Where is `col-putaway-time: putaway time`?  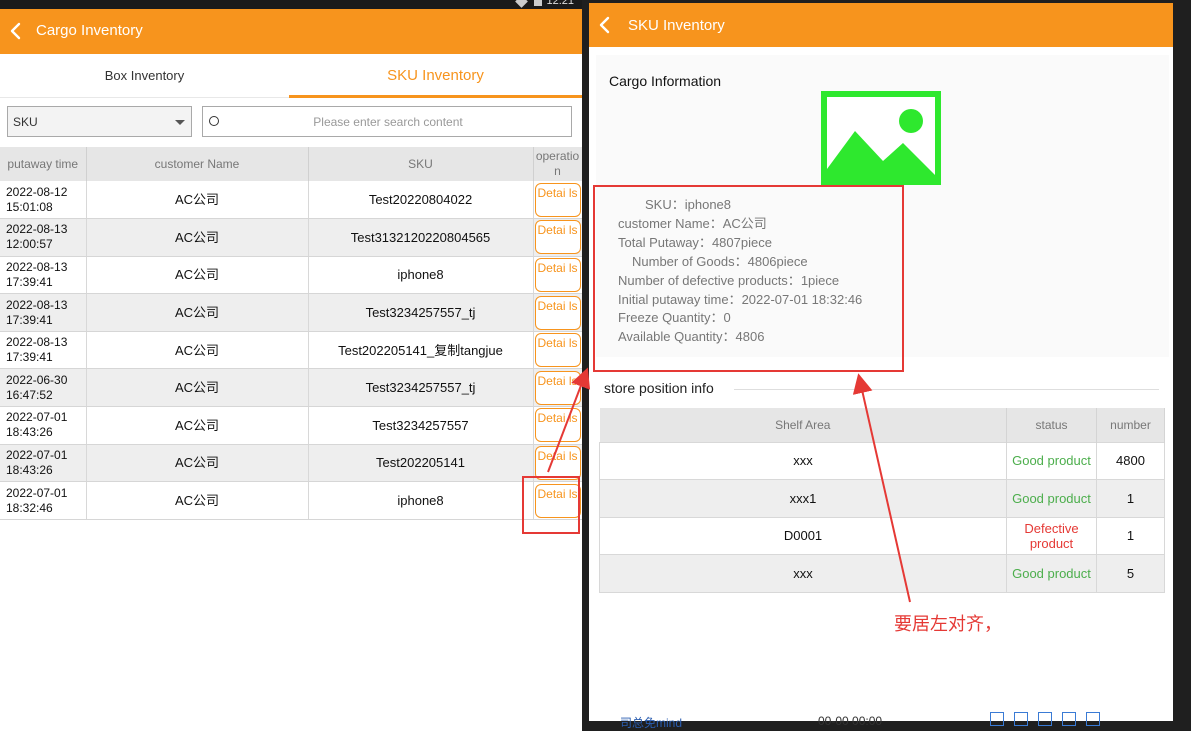
col-putaway-time: putaway time is located at coordinates (43, 164).